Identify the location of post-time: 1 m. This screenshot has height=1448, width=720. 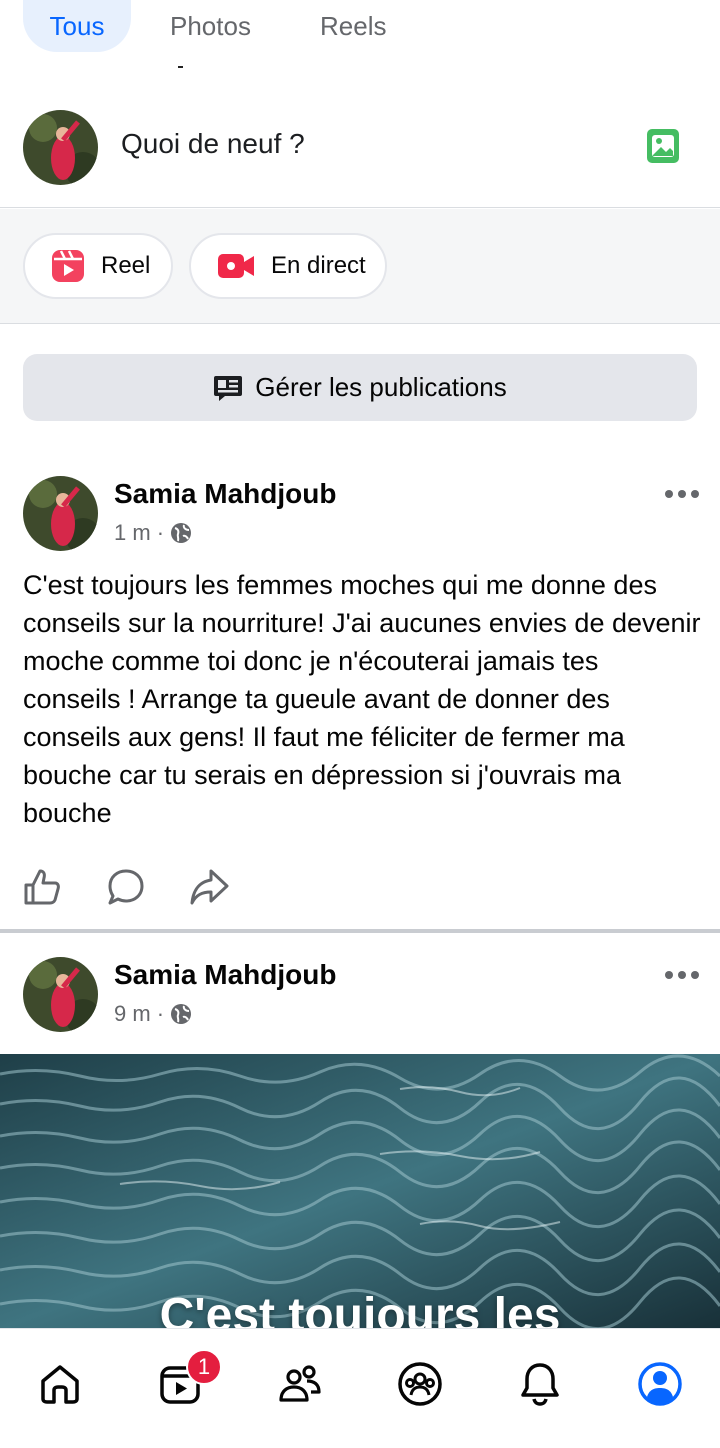
(132, 533).